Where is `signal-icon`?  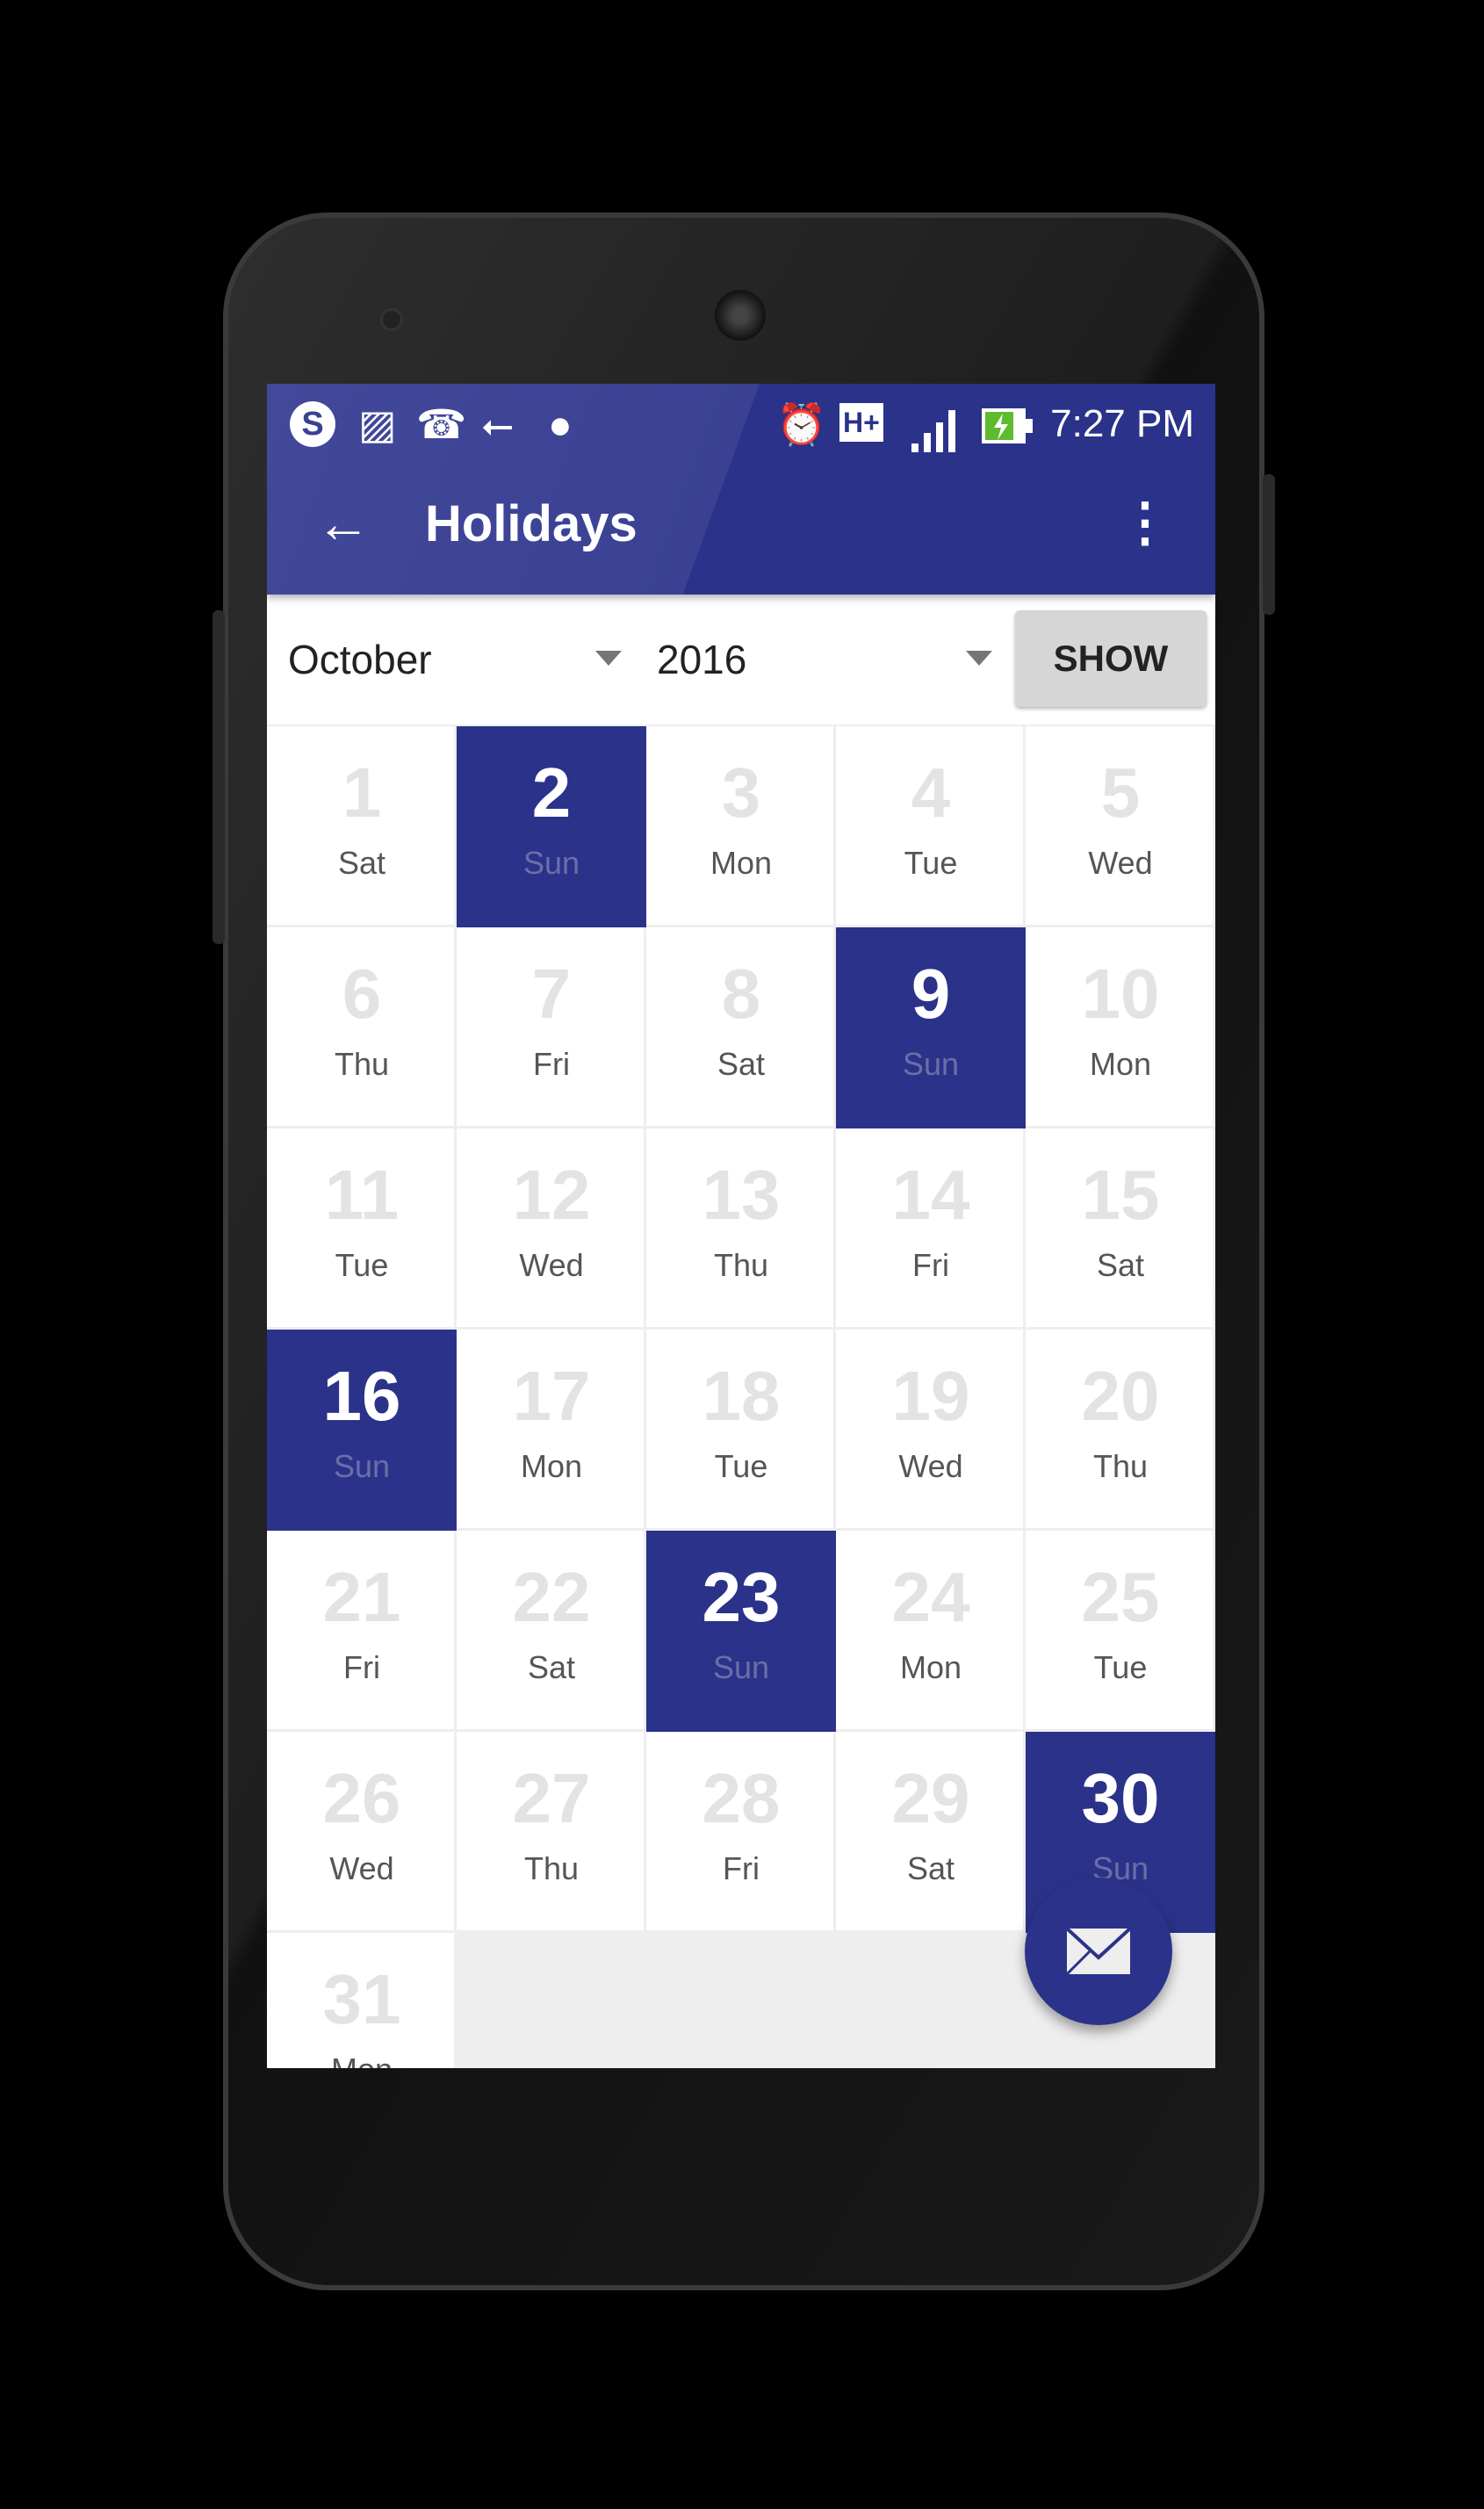
signal-icon is located at coordinates (933, 431).